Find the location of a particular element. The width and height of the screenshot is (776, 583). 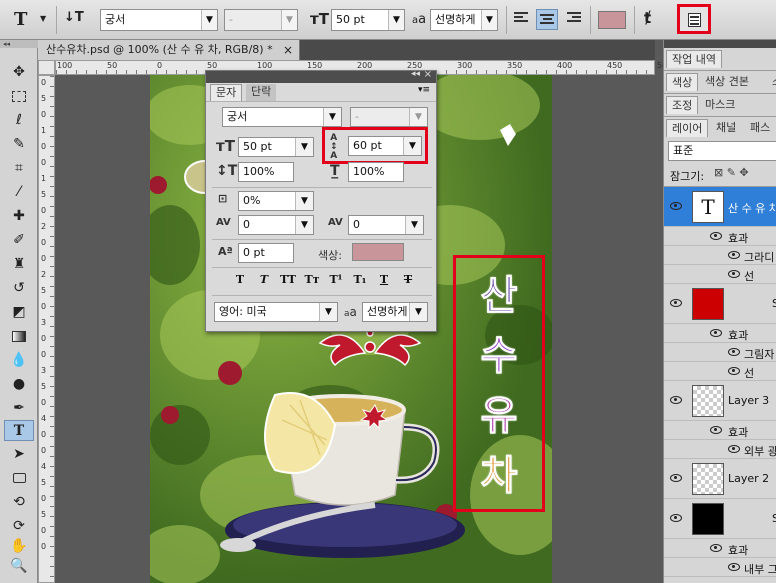

blur-tool-icon: 💧 is located at coordinates (19, 360).